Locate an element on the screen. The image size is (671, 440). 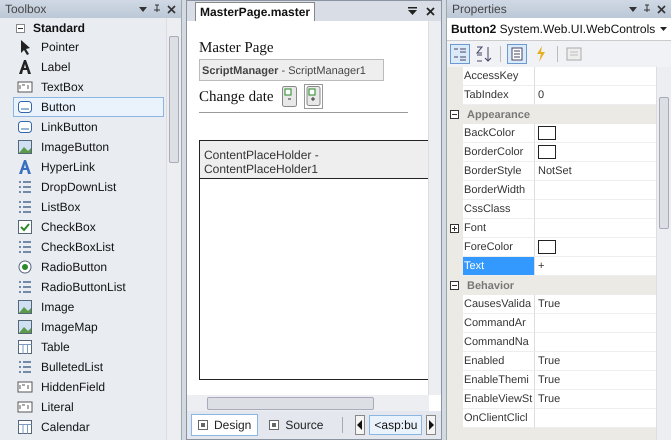
toolbox-item: Literal is located at coordinates (88, 407).